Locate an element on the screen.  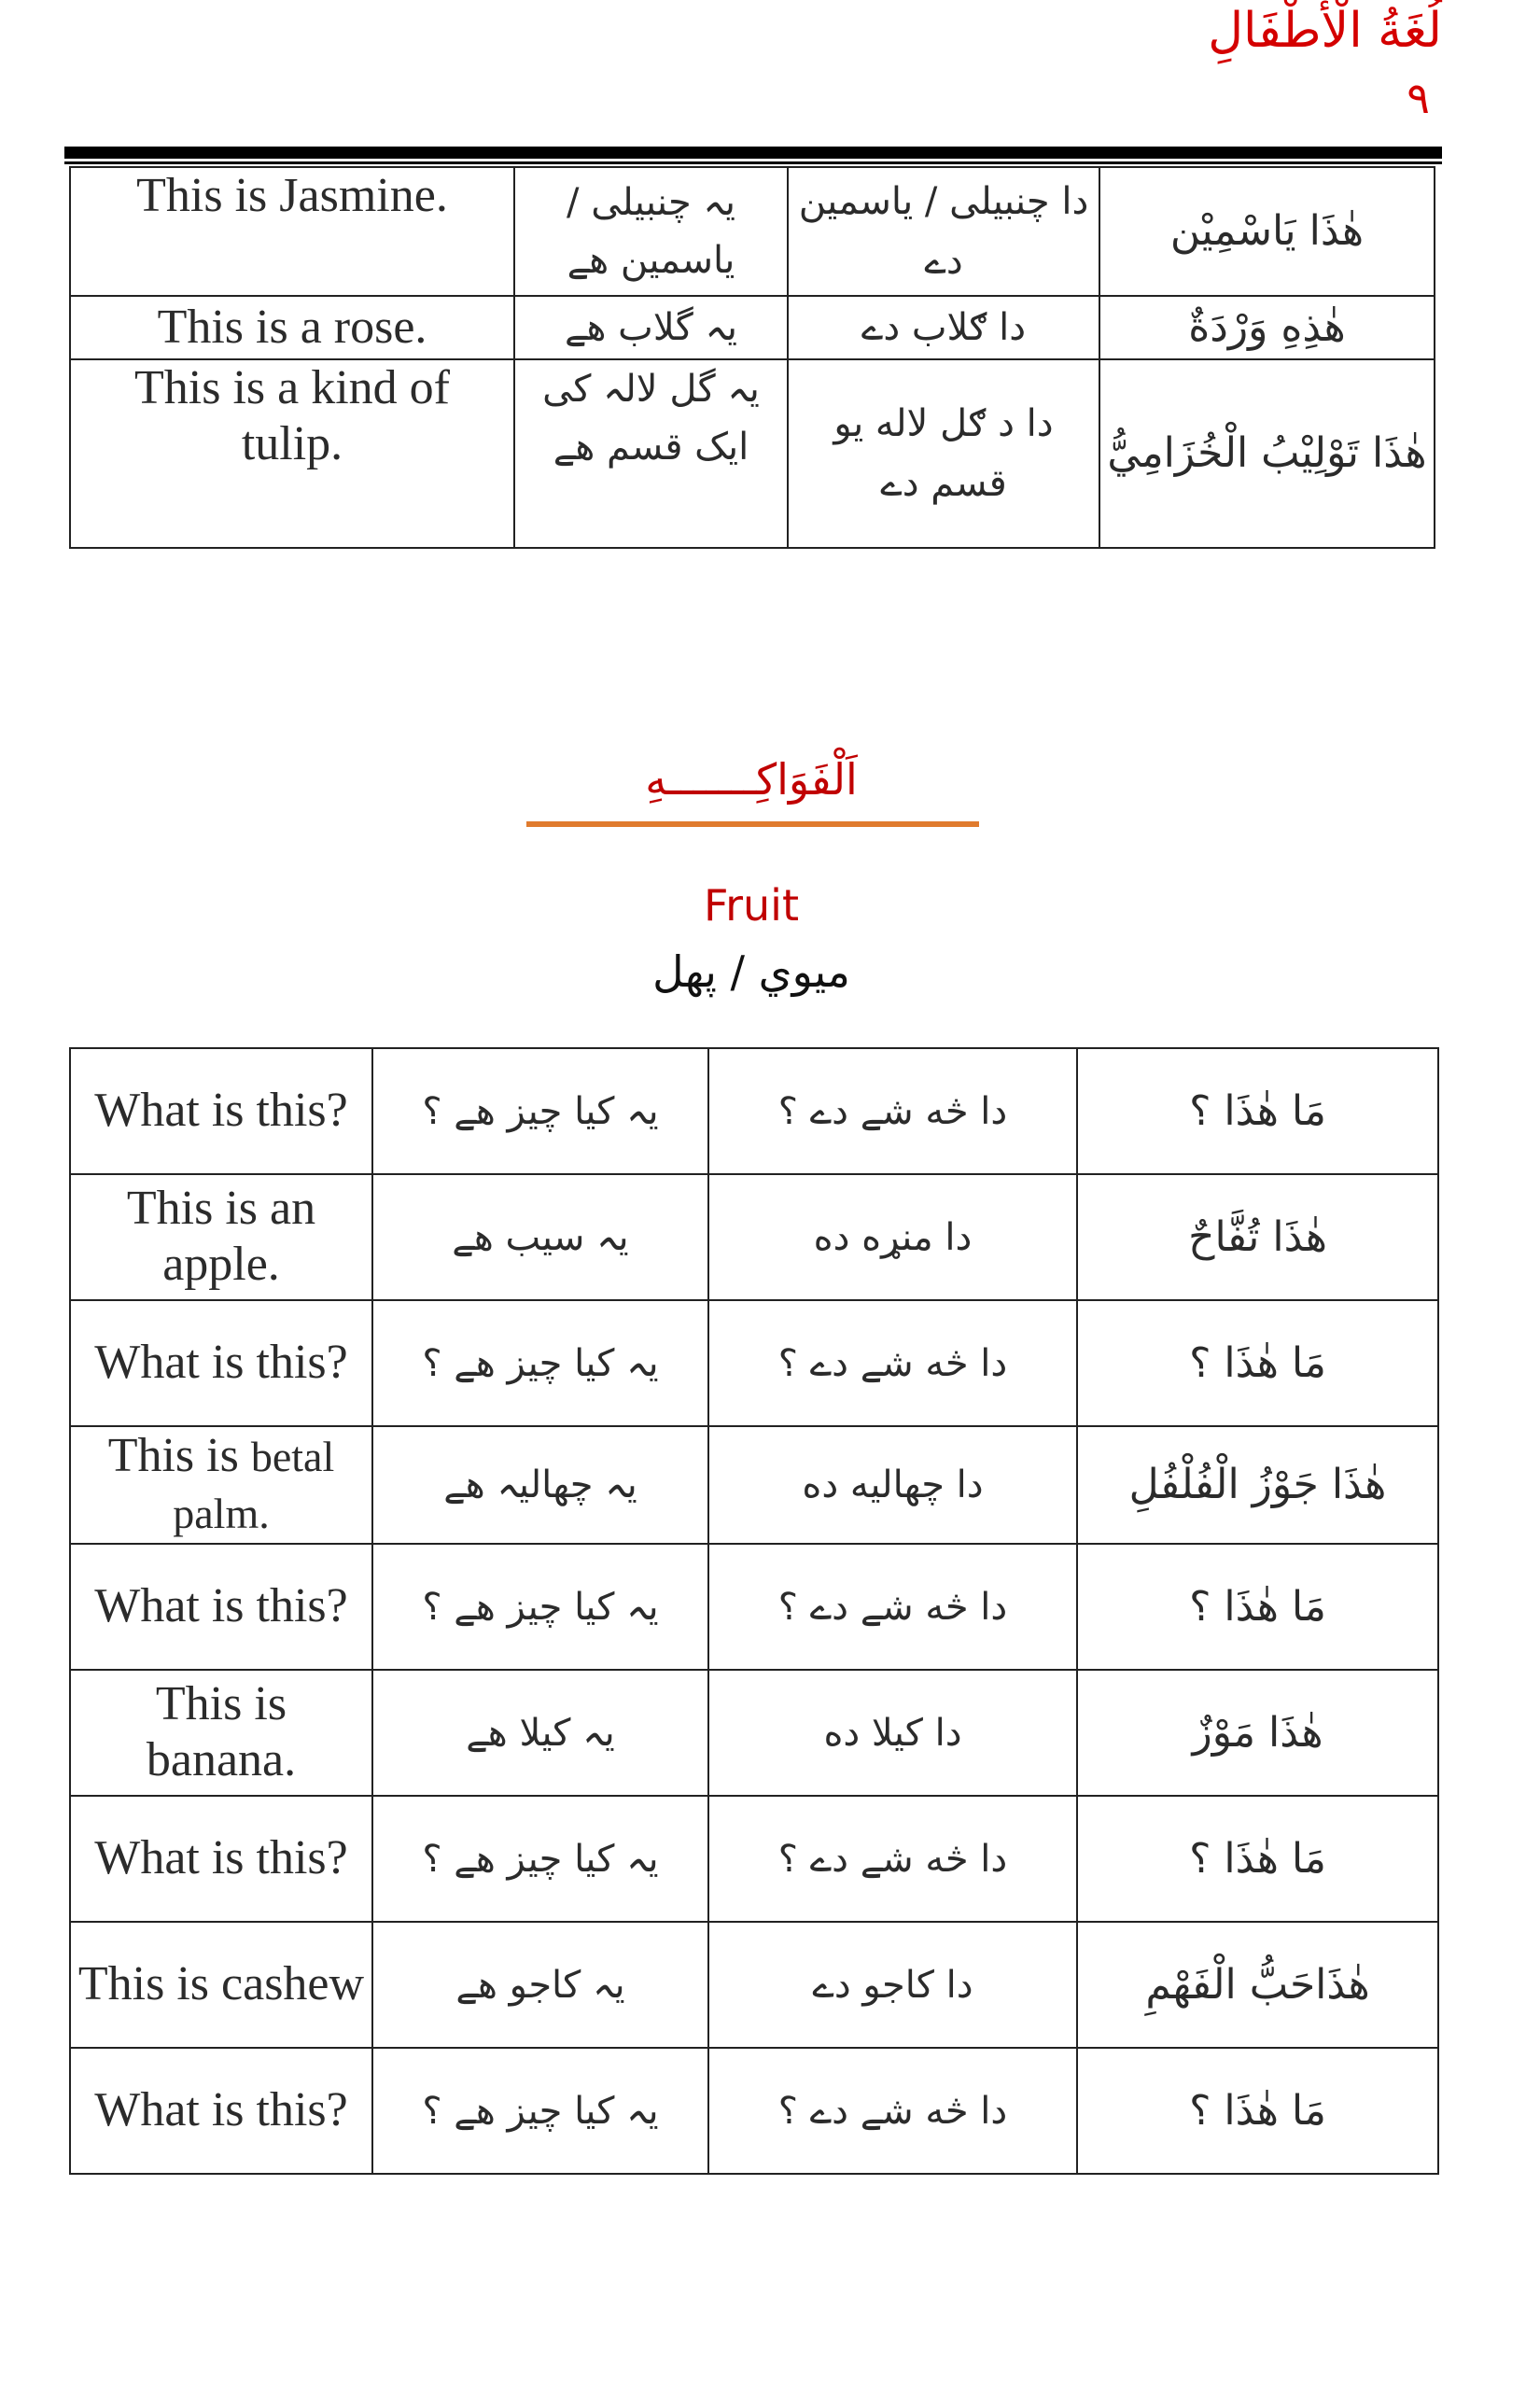
urdu-cell: یہ سیب ھے is located at coordinates (540, 1237).